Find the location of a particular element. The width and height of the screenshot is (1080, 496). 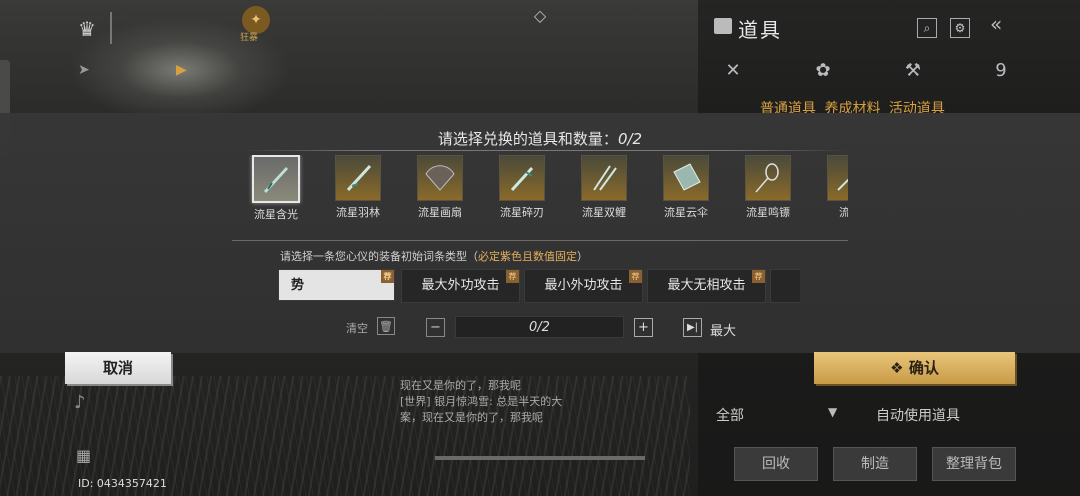

option-label: 最大外功攻击 is located at coordinates (460, 285).